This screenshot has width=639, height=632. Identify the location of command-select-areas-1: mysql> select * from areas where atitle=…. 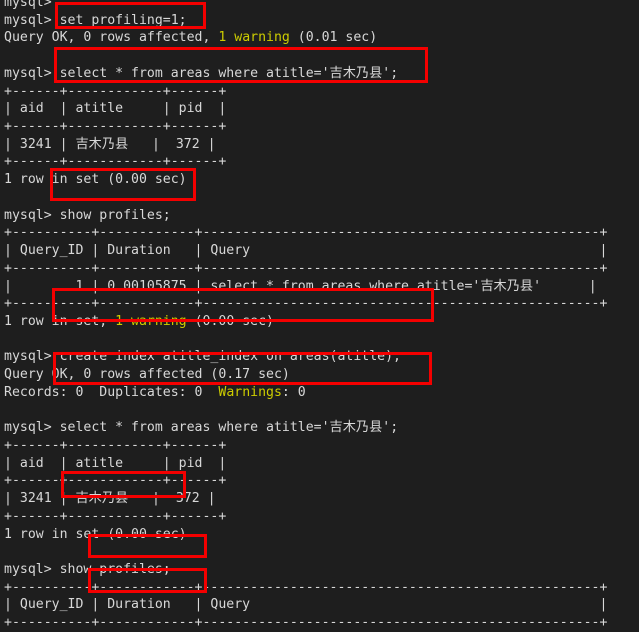
(201, 73).